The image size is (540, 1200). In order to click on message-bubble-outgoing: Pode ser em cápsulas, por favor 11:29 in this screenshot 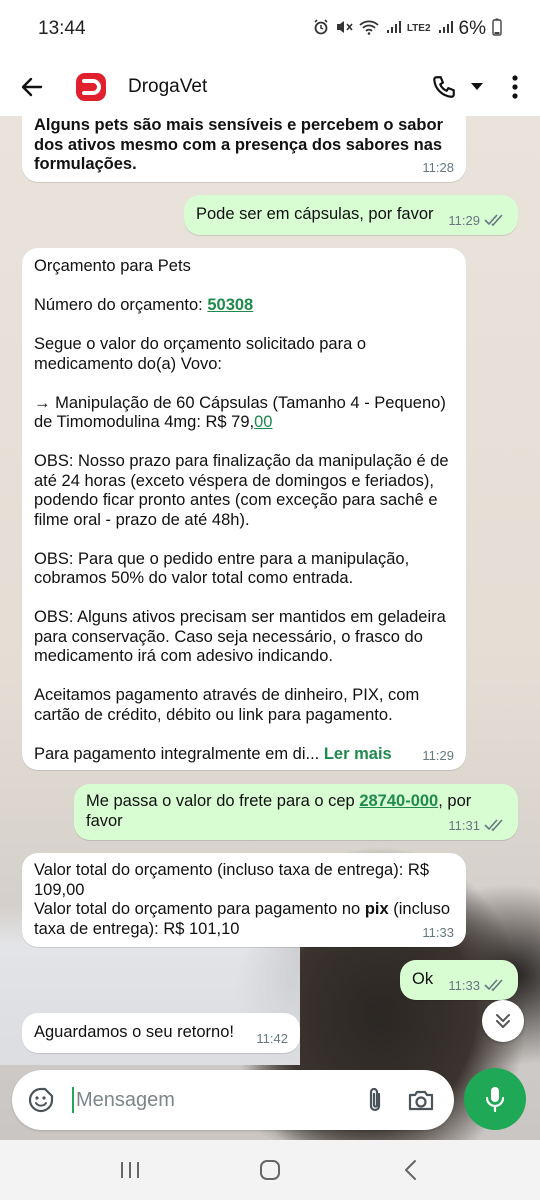, I will do `click(351, 215)`.